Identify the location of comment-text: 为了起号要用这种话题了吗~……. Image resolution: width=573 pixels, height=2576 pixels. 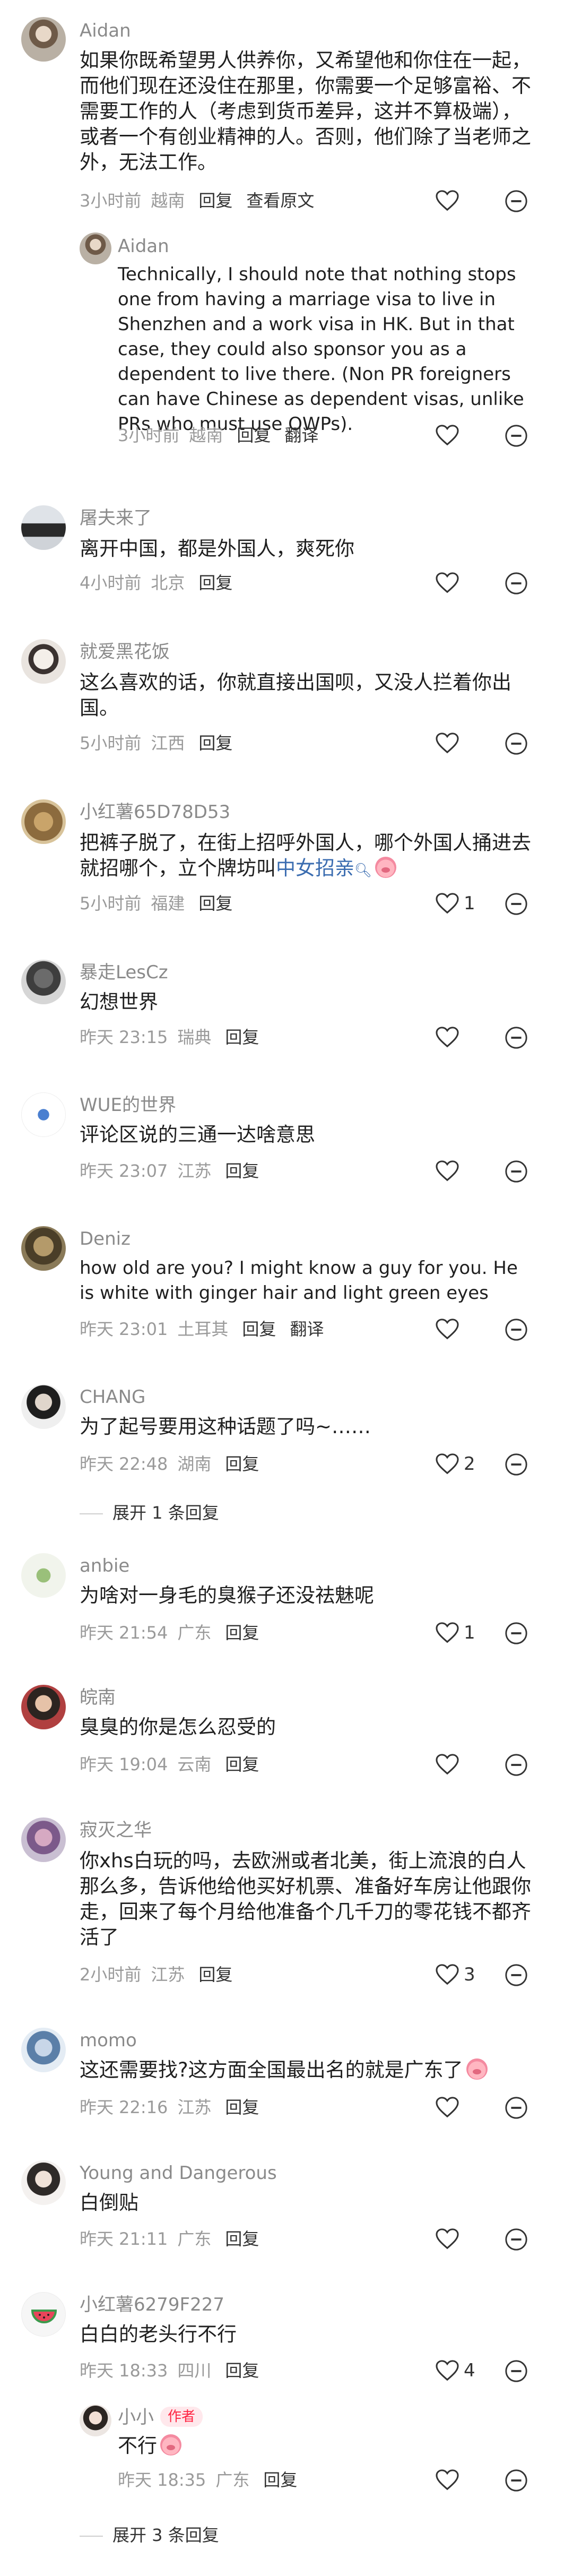
(308, 1427).